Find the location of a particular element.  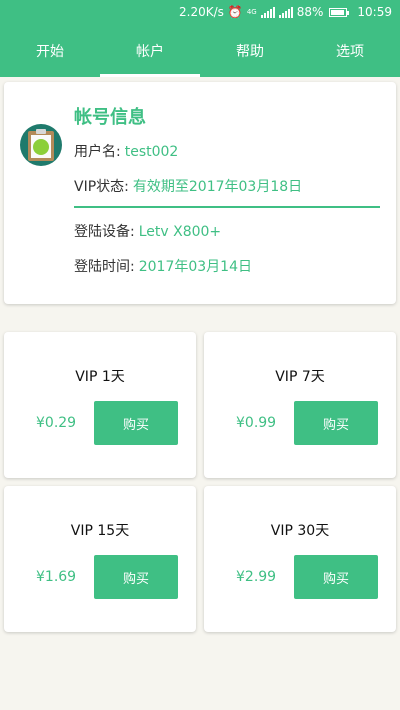

avatar is located at coordinates (41, 145).